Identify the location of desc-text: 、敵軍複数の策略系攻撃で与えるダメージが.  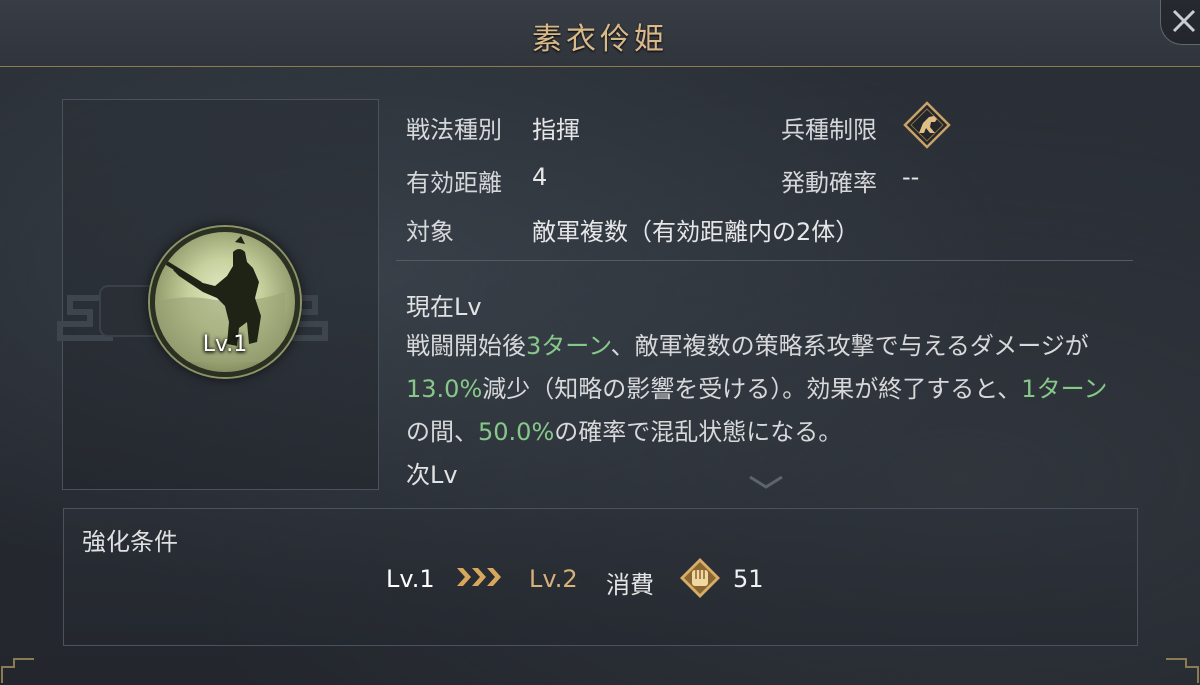
(849, 346).